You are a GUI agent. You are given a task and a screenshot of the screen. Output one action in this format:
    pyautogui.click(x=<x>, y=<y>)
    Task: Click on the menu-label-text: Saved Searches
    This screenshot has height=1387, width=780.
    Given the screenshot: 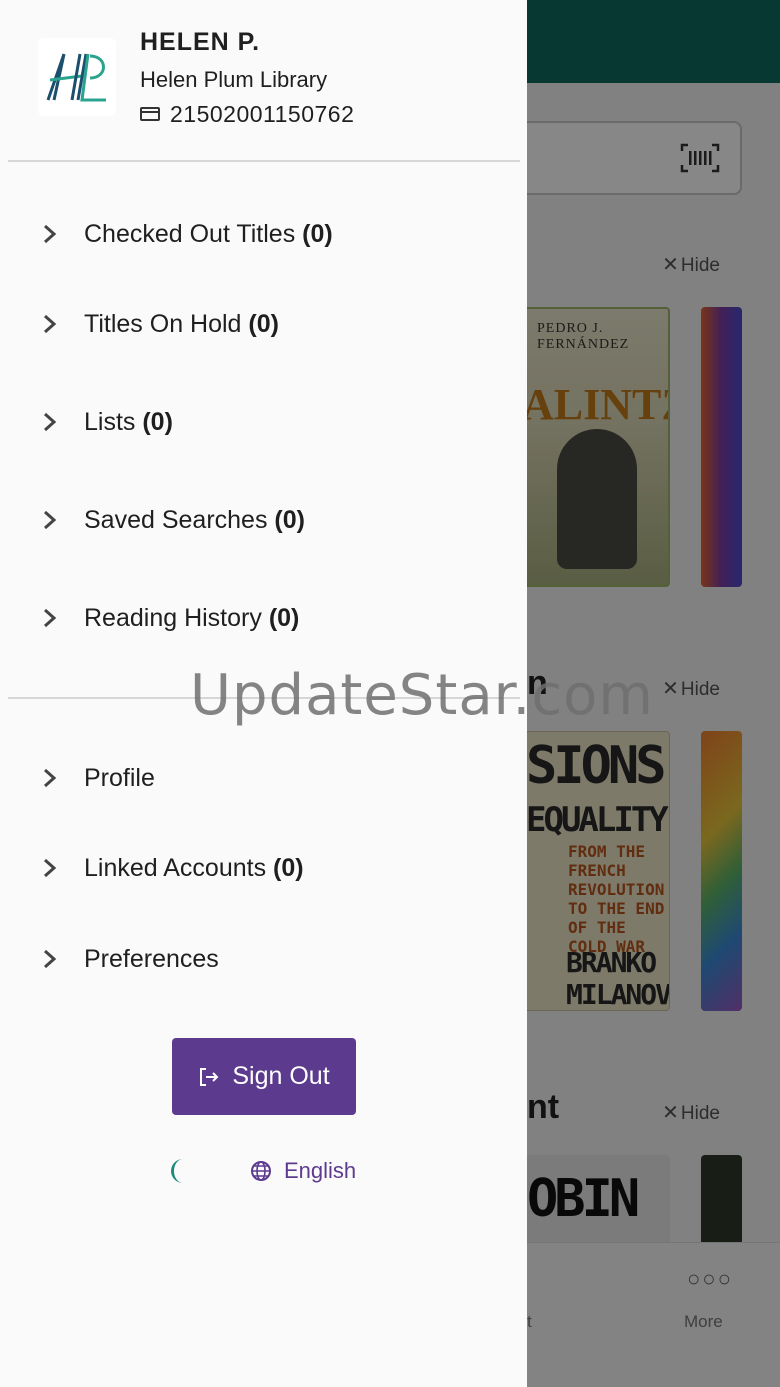 What is the action you would take?
    pyautogui.click(x=176, y=519)
    